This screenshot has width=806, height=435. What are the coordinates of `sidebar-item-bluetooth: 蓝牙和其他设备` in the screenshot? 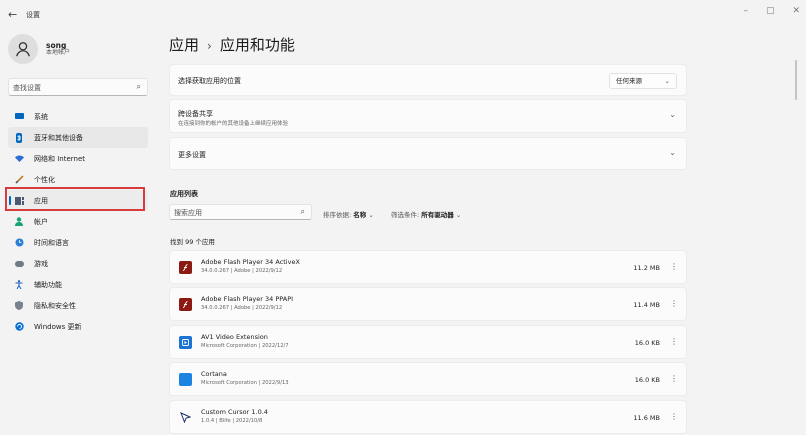 It's located at (78, 137).